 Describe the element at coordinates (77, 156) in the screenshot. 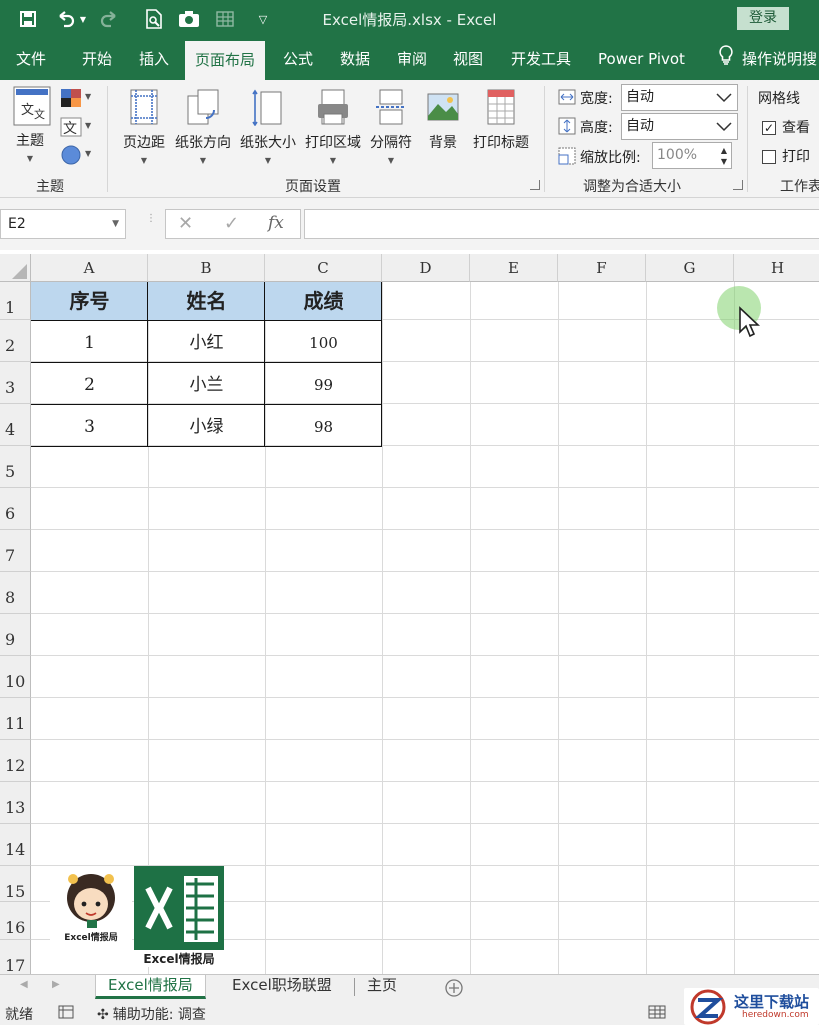

I see `theme-effects-button: ▼` at that location.